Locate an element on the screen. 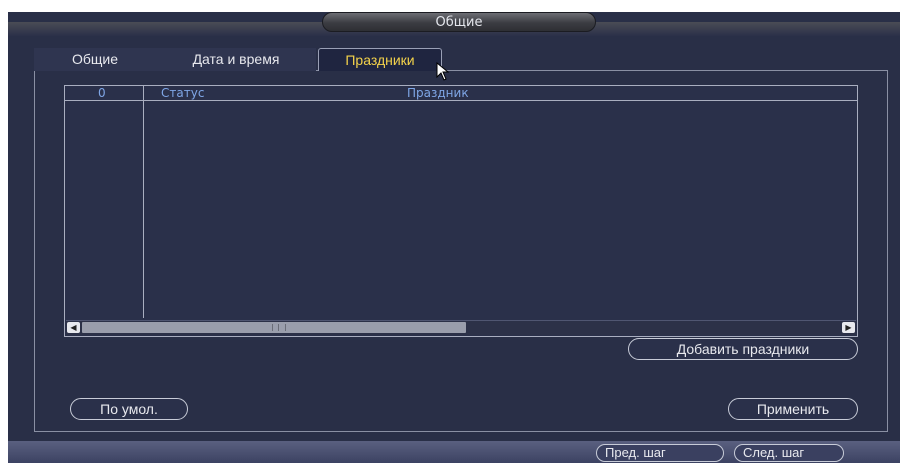  next-step-button: След. шаг is located at coordinates (789, 453).